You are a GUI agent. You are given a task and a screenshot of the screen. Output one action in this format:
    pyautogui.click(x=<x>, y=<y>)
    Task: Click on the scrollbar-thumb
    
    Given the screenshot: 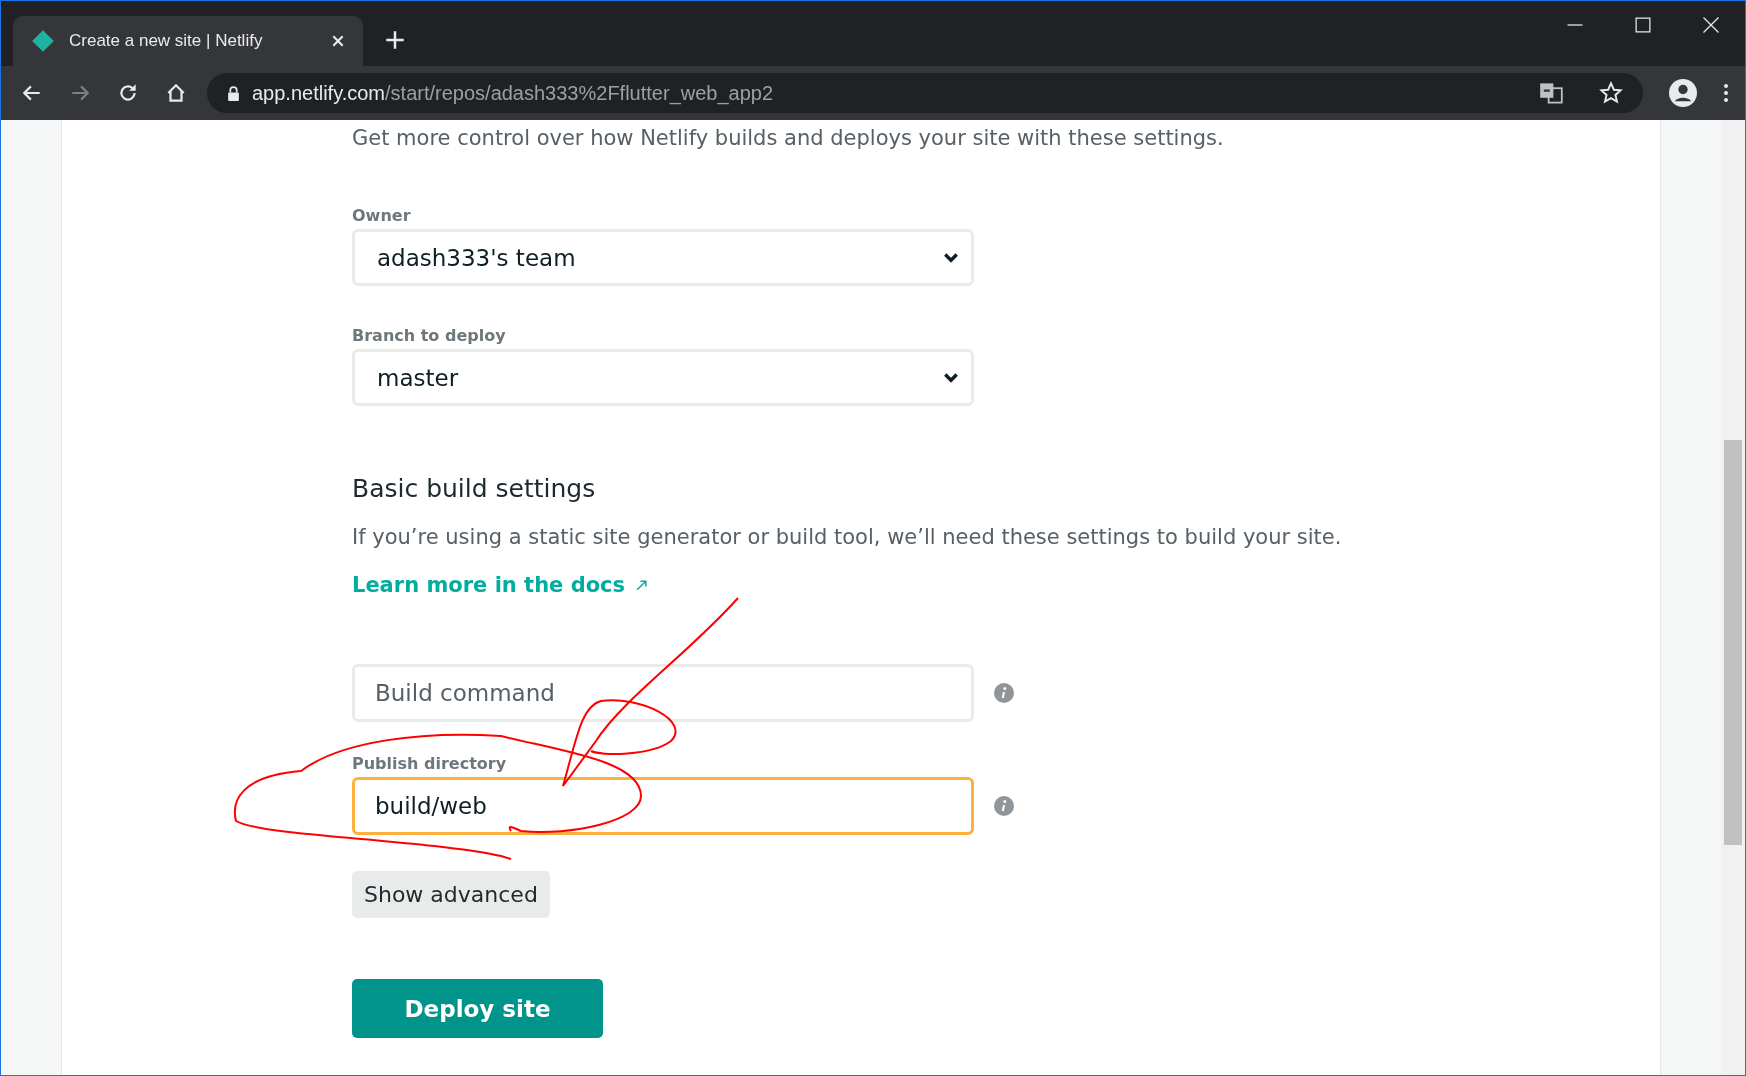 What is the action you would take?
    pyautogui.click(x=1733, y=642)
    